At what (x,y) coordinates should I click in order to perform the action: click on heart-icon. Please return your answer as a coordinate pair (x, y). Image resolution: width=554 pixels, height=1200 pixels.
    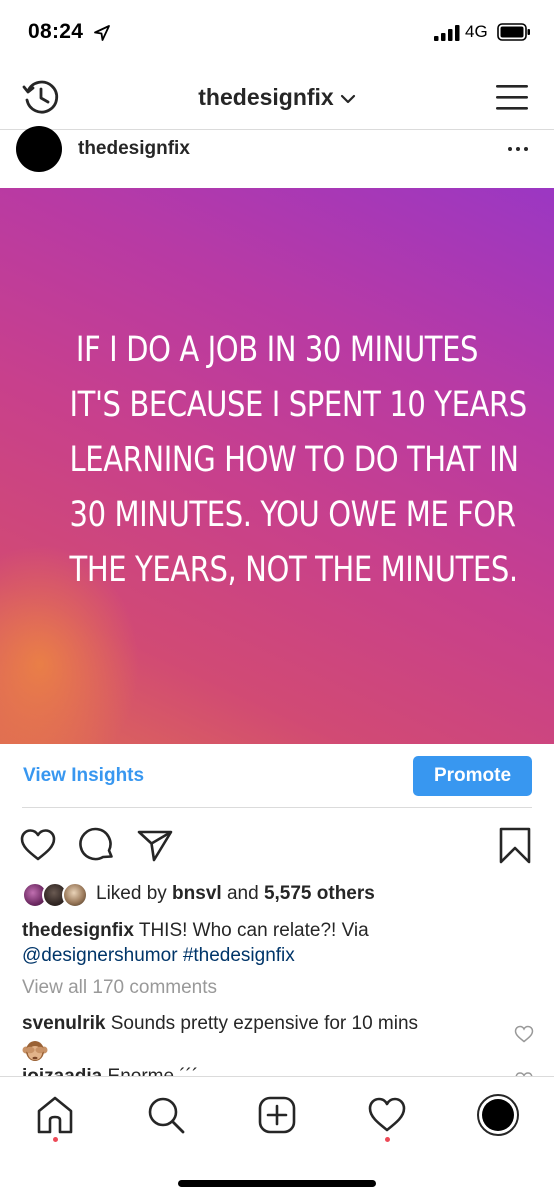
    Looking at the image, I should click on (38, 845).